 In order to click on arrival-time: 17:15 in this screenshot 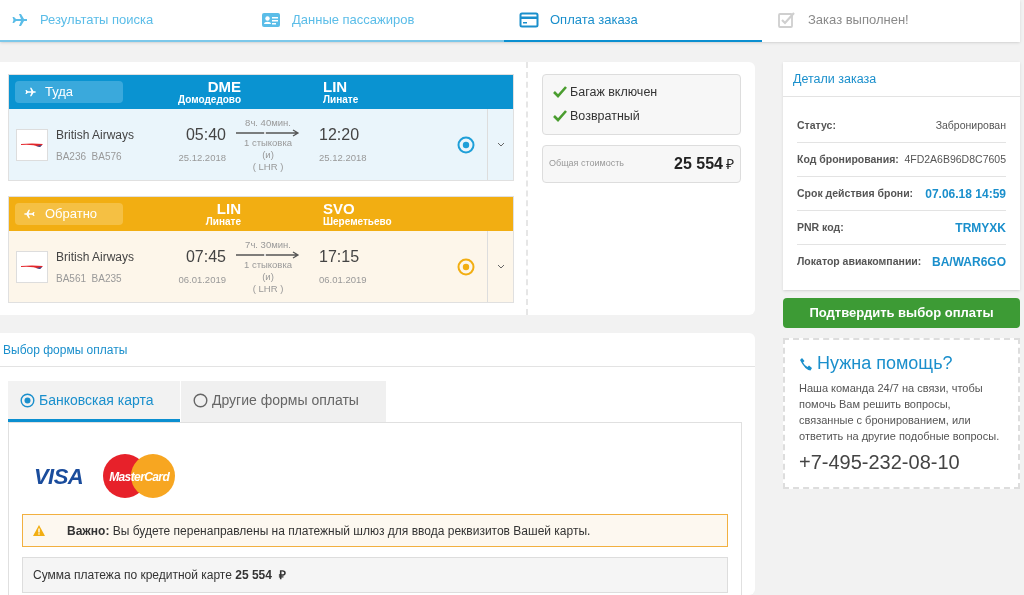, I will do `click(340, 257)`.